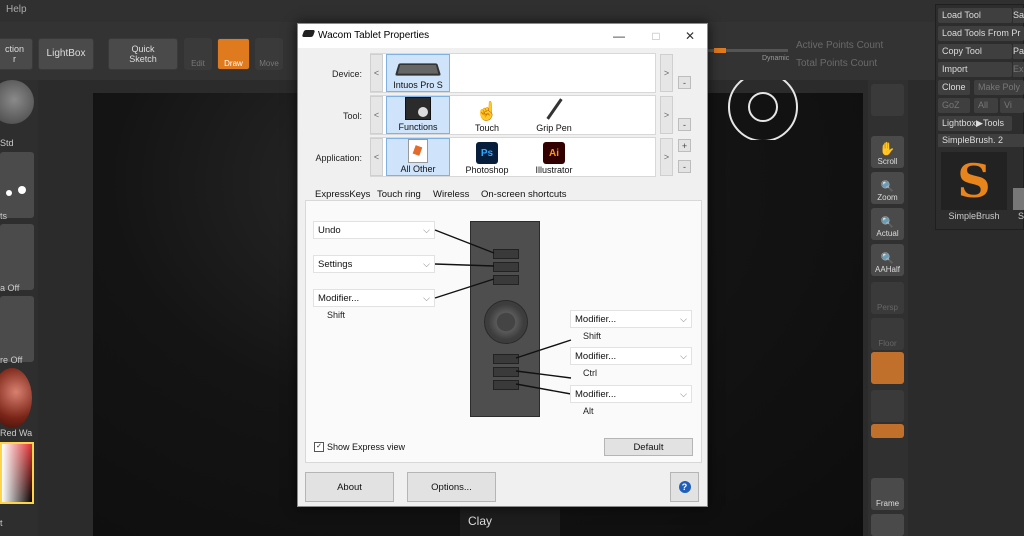 The height and width of the screenshot is (536, 1024). I want to click on expresskey-3-dropdown: Modifier... ⌵, so click(374, 298).